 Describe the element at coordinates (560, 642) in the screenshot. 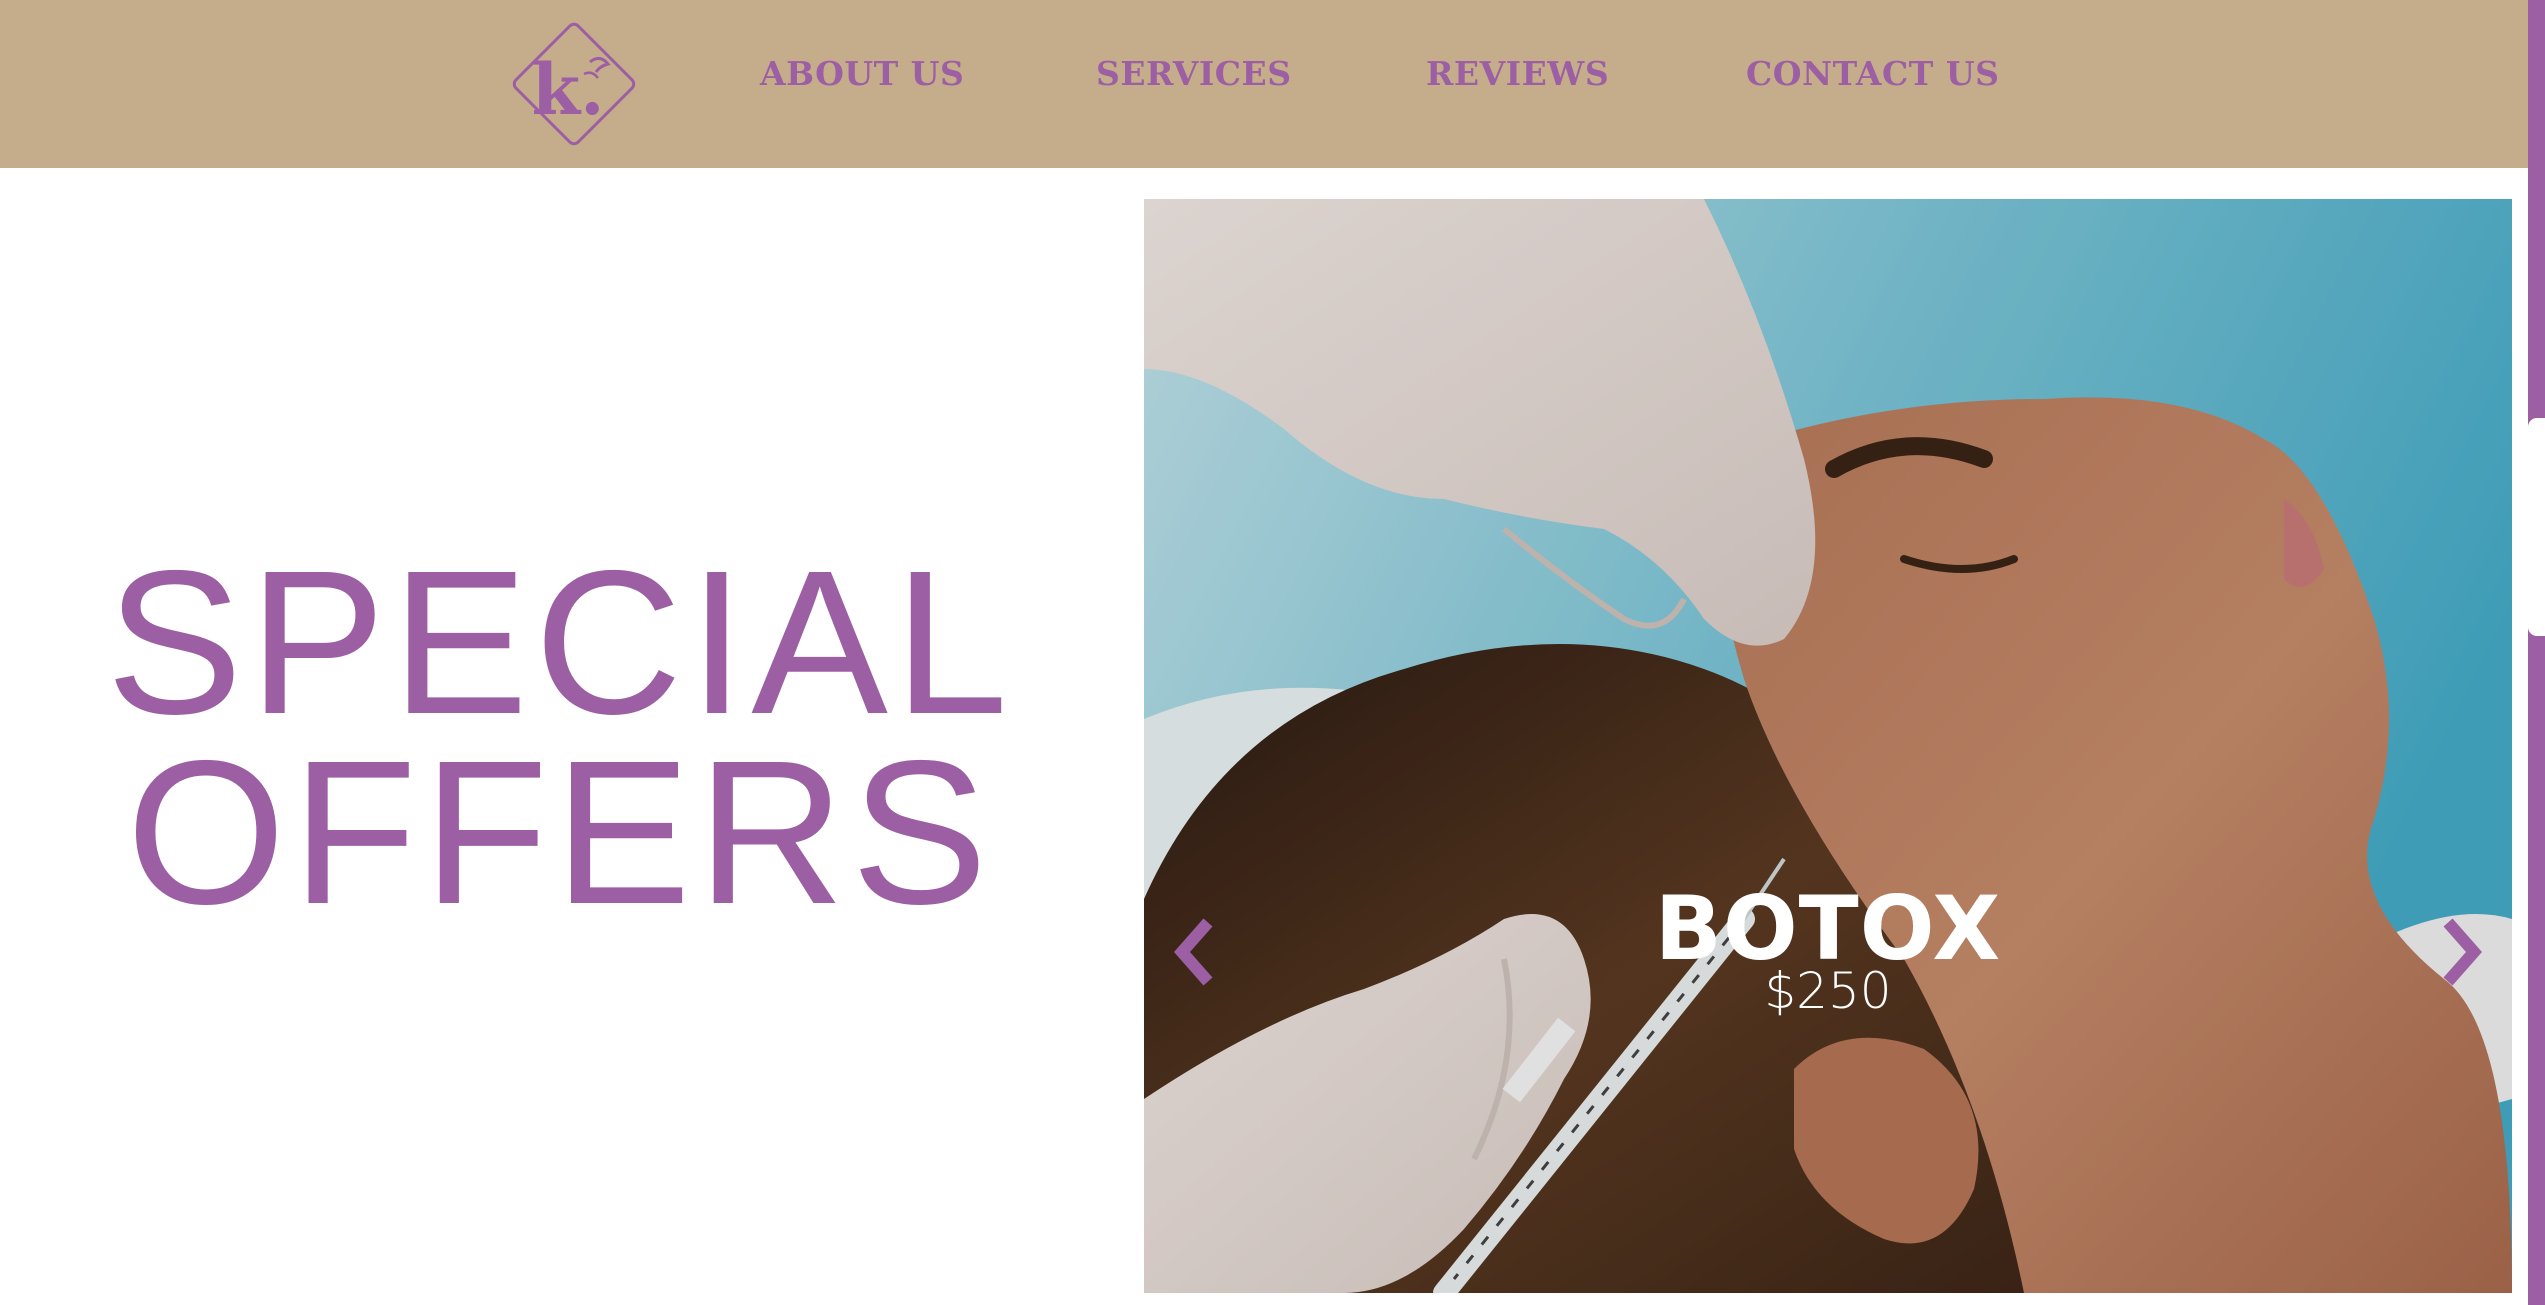

I see `heading-line-1: SPECIAL` at that location.